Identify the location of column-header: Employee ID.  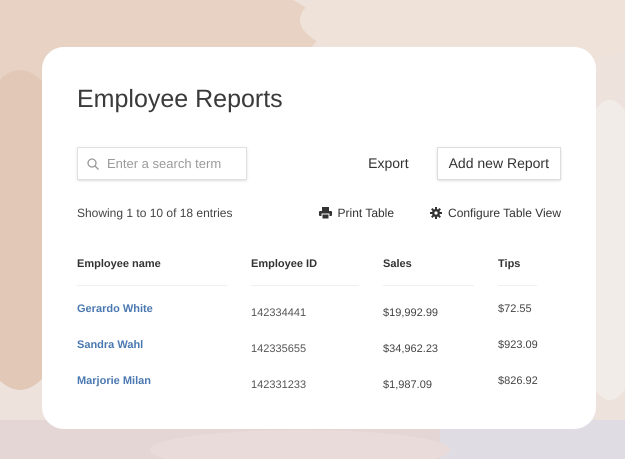
(305, 271).